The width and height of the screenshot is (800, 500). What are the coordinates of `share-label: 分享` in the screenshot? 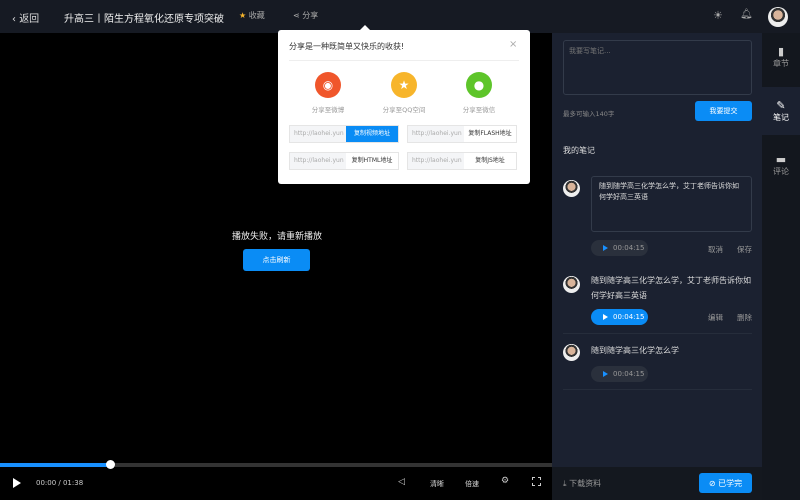 It's located at (310, 15).